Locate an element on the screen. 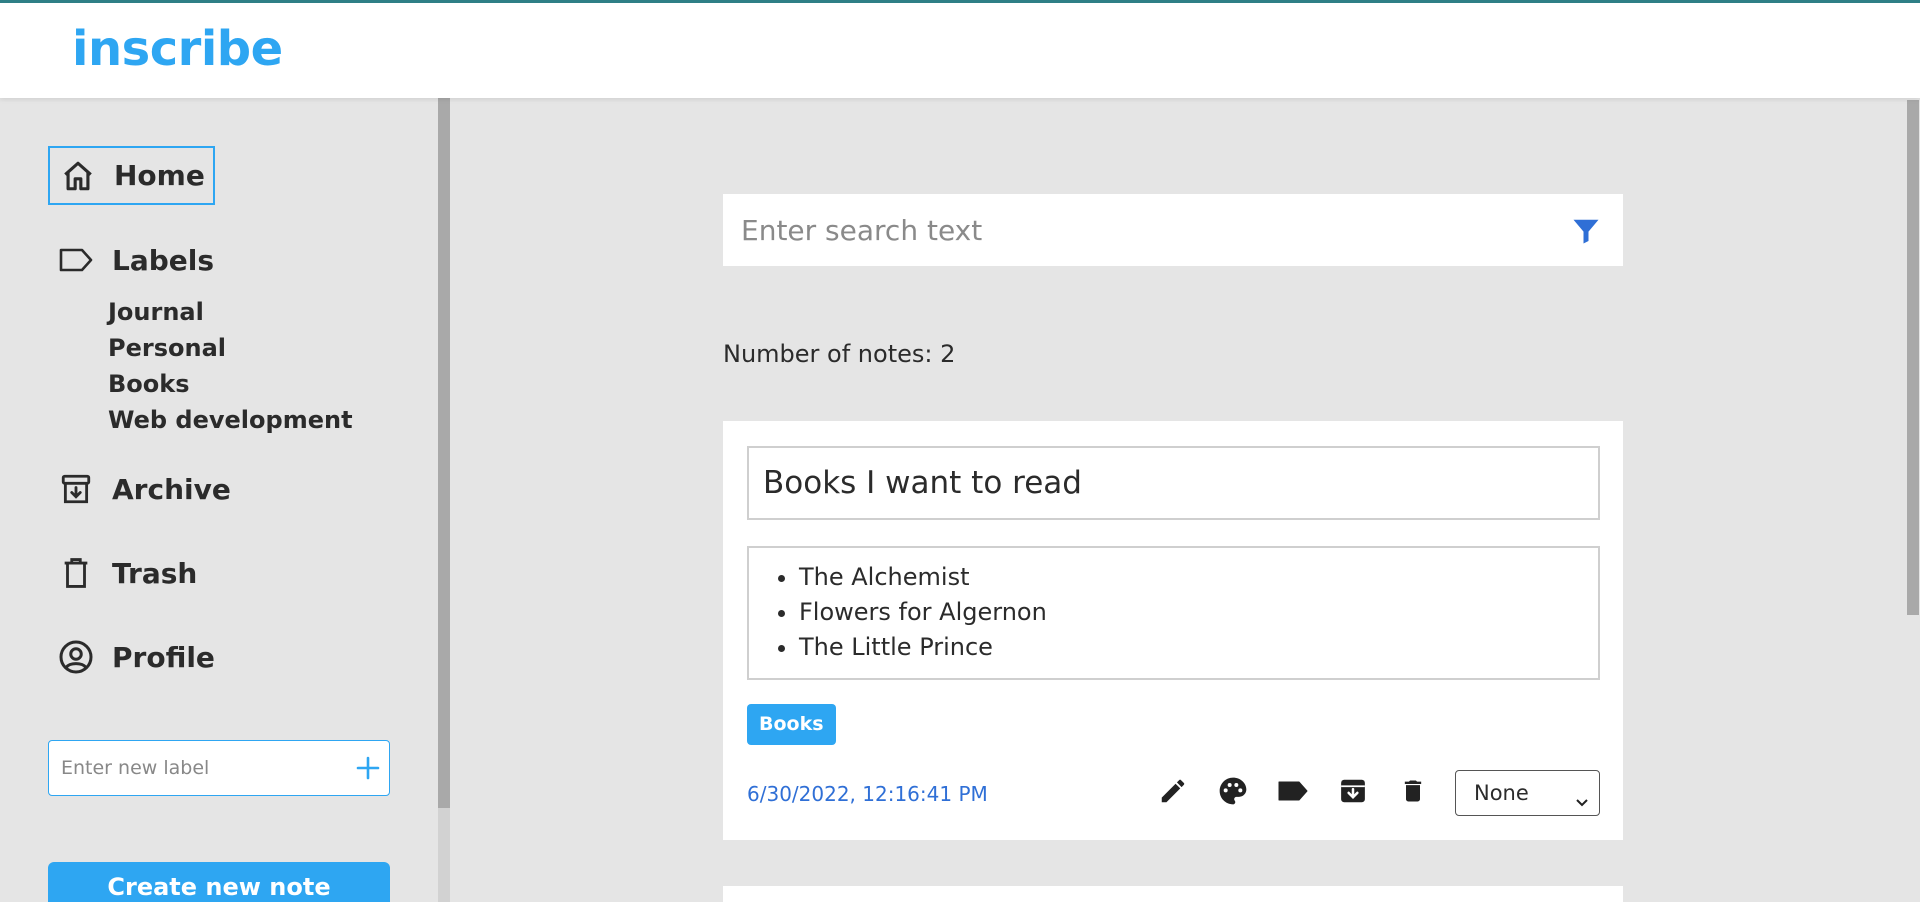  sidebar-item-home: Home is located at coordinates (131, 175).